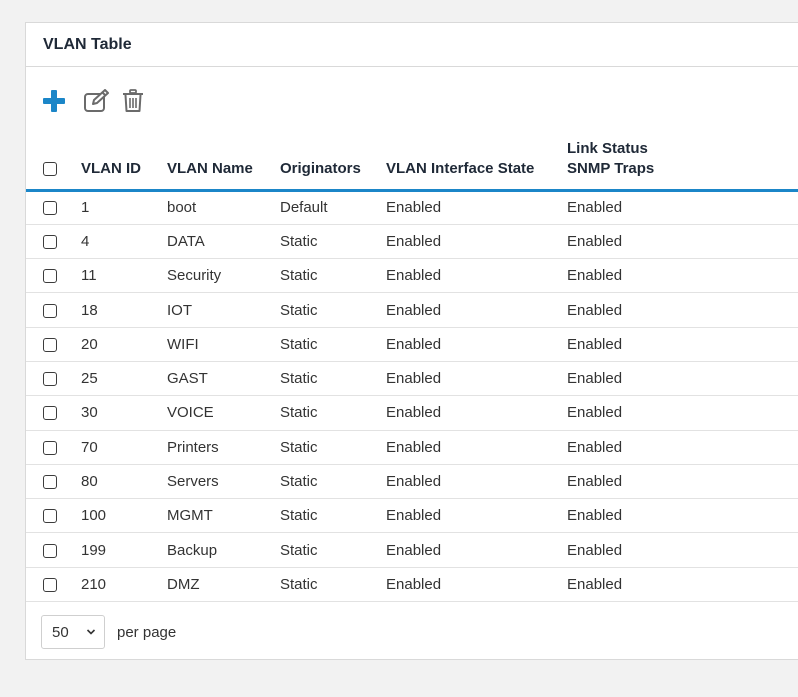 This screenshot has width=798, height=697. Describe the element at coordinates (89, 413) in the screenshot. I see `vlan-id-cell: 30` at that location.